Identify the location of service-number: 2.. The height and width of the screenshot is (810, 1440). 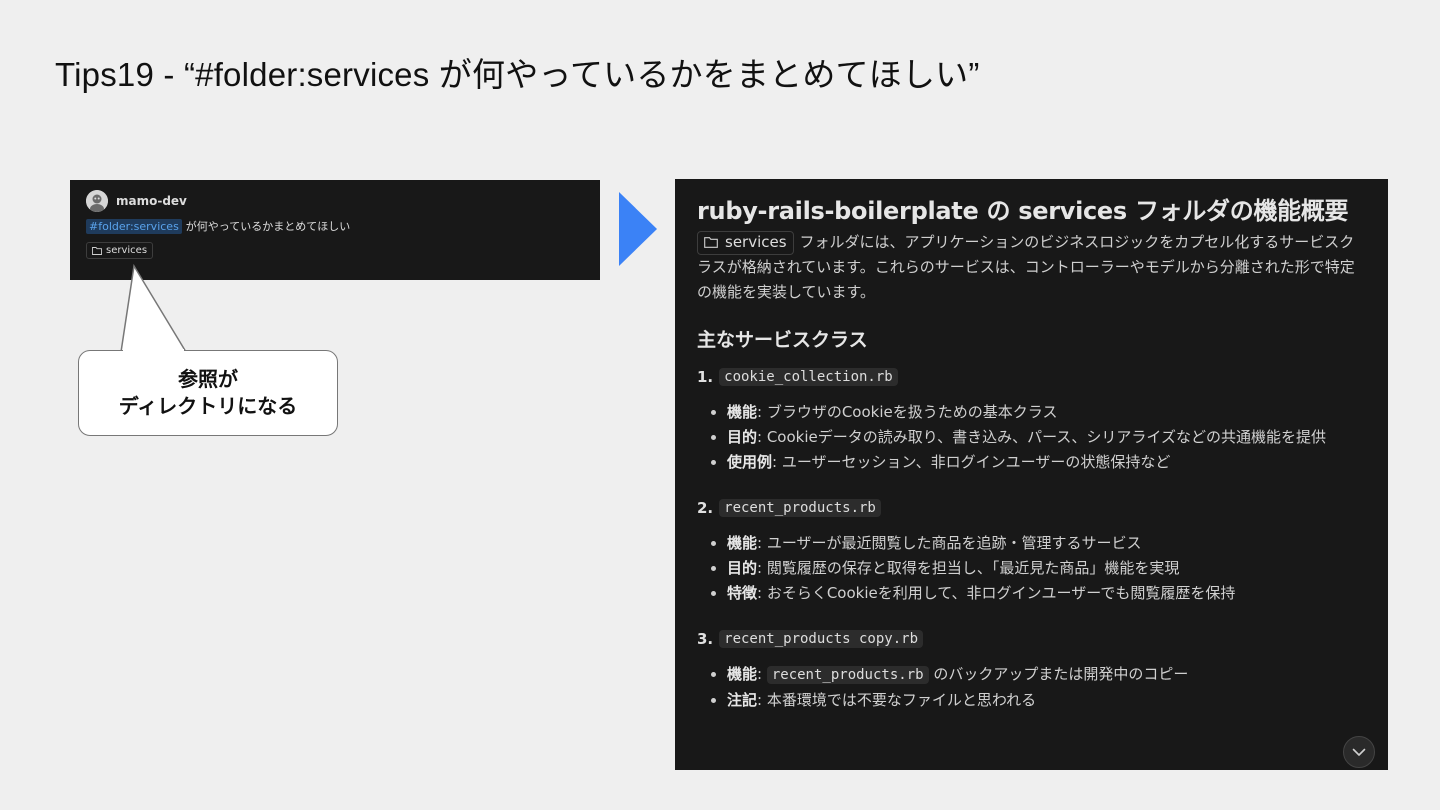
(705, 508).